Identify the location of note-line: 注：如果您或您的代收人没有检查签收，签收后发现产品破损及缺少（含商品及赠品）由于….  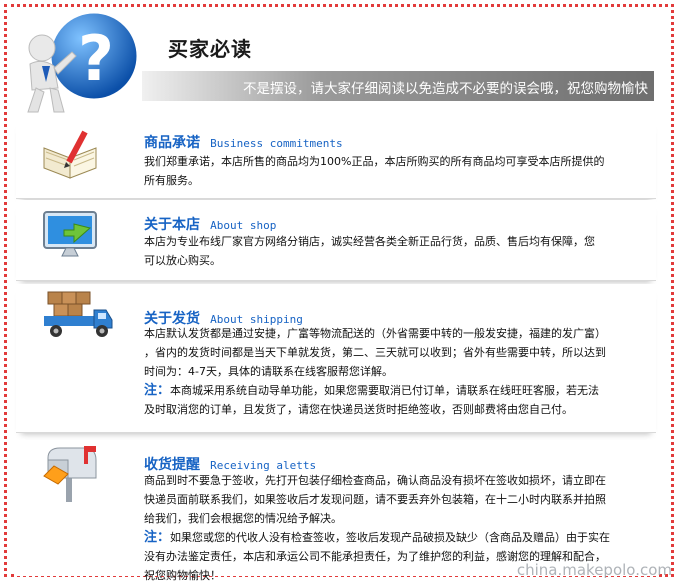
(399, 537).